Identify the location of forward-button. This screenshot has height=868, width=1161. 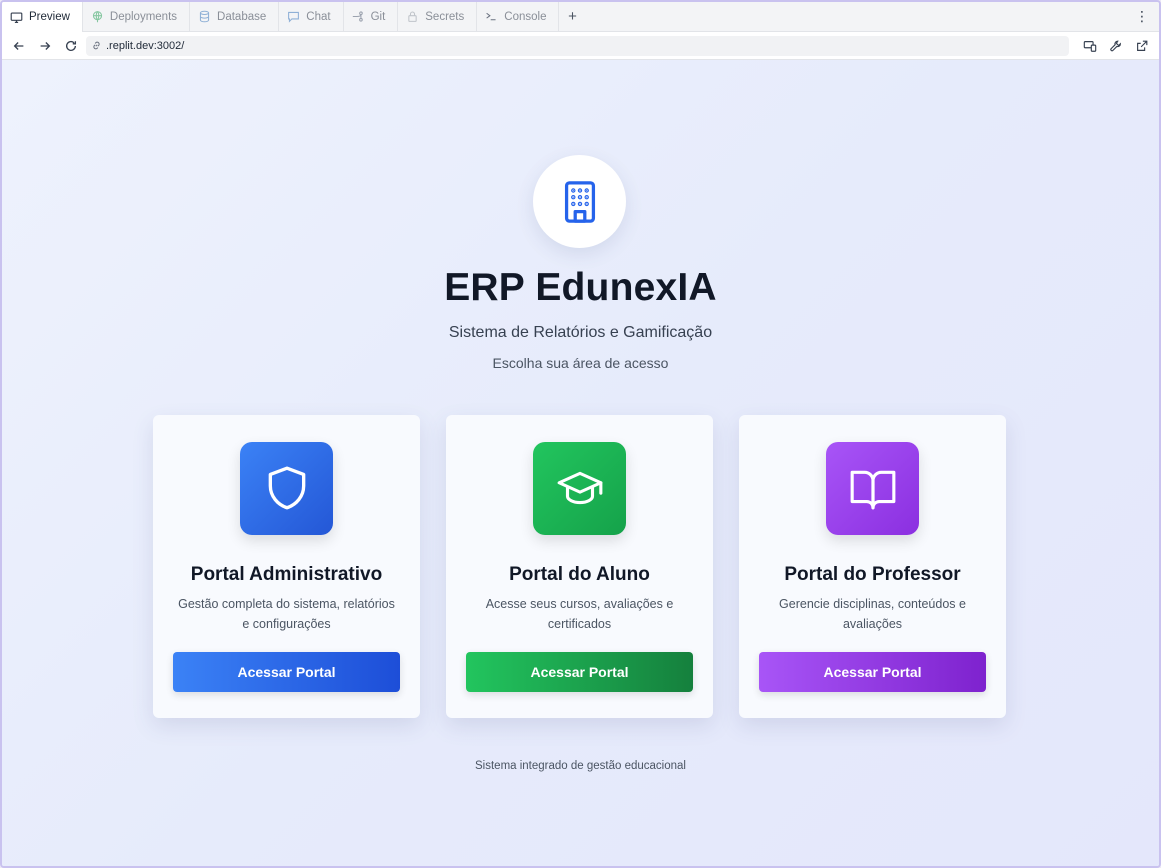
(45, 46).